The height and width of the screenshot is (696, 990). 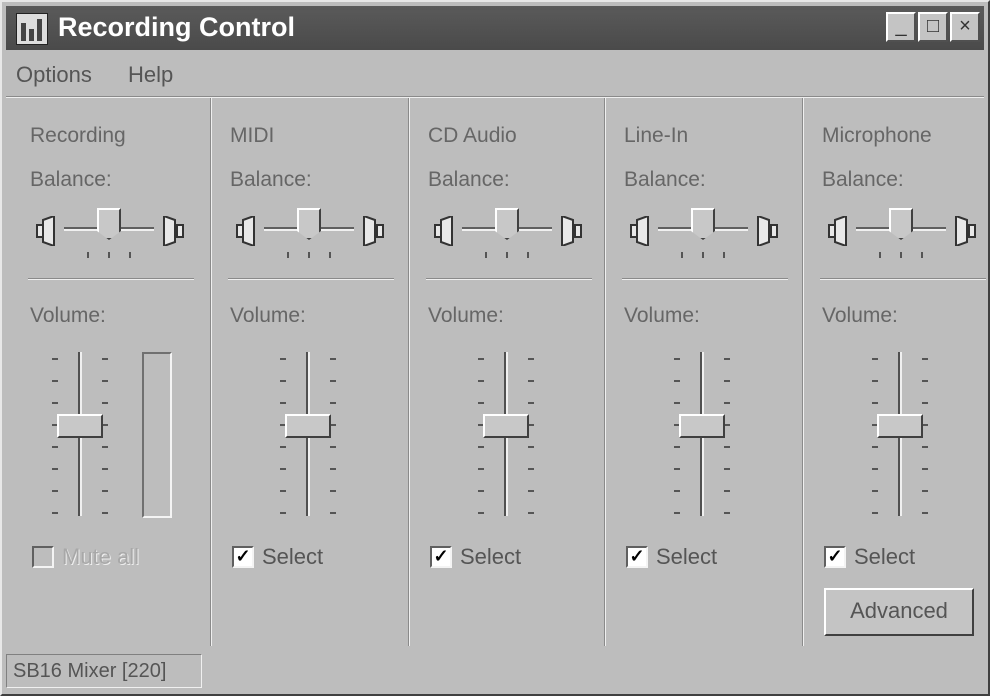 I want to click on panel-title: Microphone, so click(x=877, y=135).